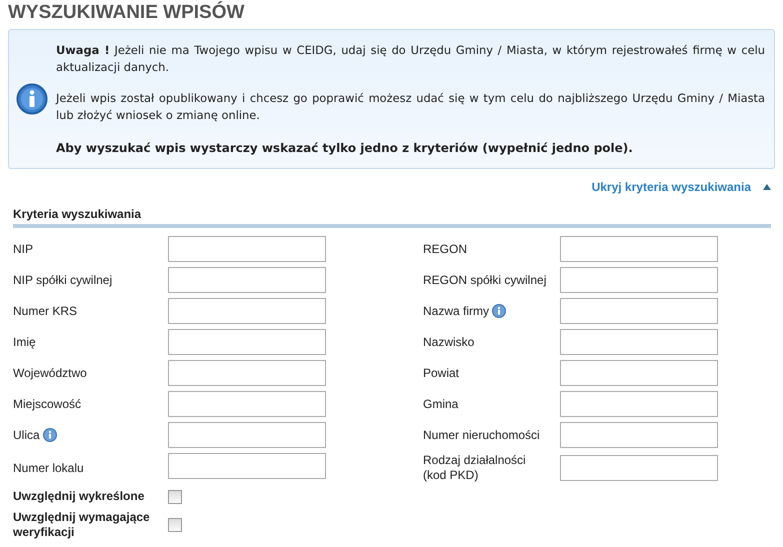  What do you see at coordinates (485, 280) in the screenshot?
I see `field-label: REGON spółki cywilnej` at bounding box center [485, 280].